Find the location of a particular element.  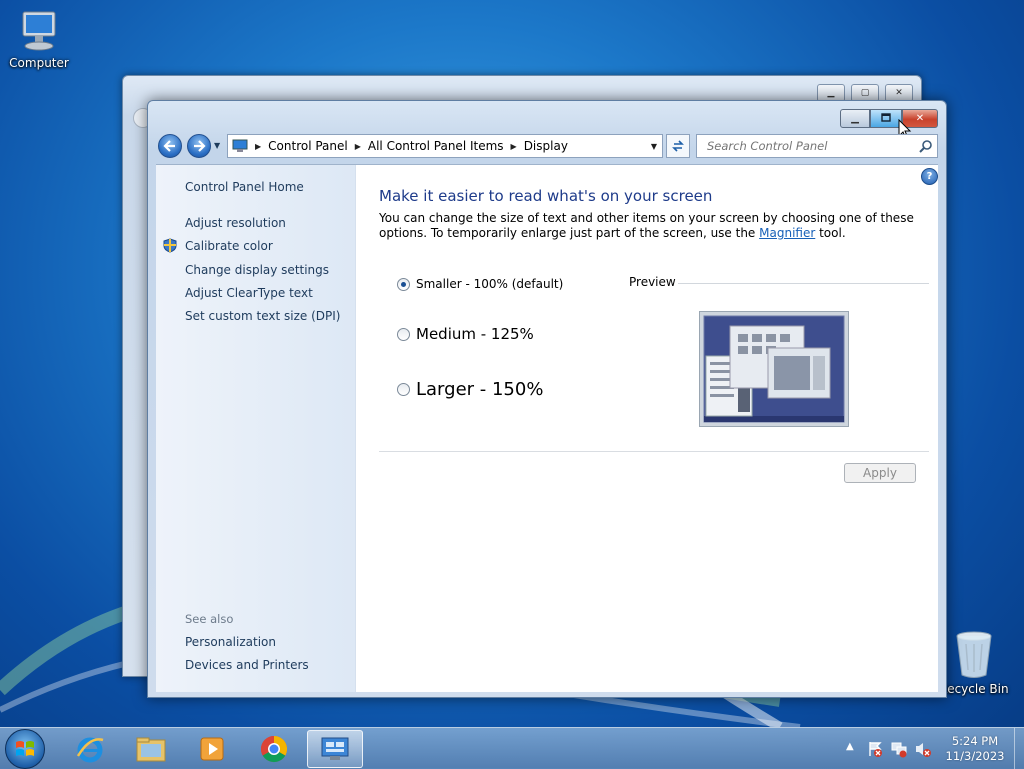

desktop-icon-label: Computer is located at coordinates (39, 63).